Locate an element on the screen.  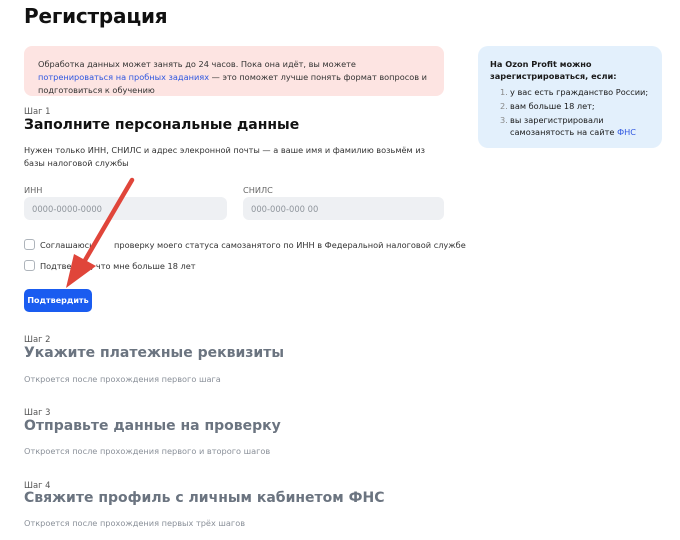
fns-link: ФНС is located at coordinates (626, 132).